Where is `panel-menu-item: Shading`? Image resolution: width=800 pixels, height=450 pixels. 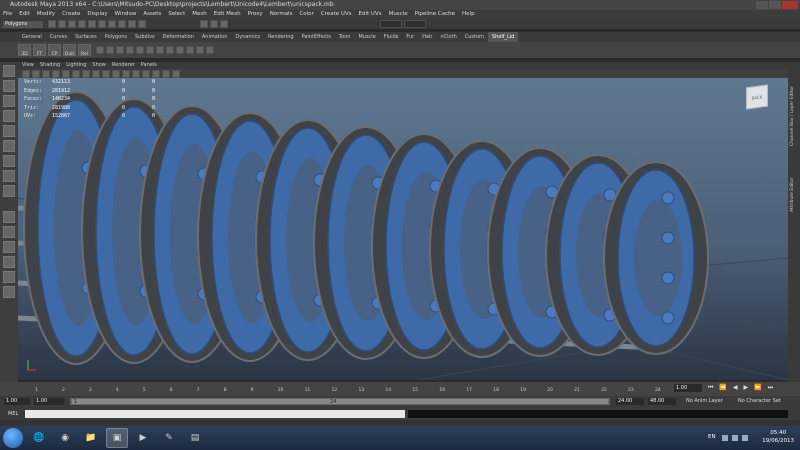 panel-menu-item: Shading is located at coordinates (50, 65).